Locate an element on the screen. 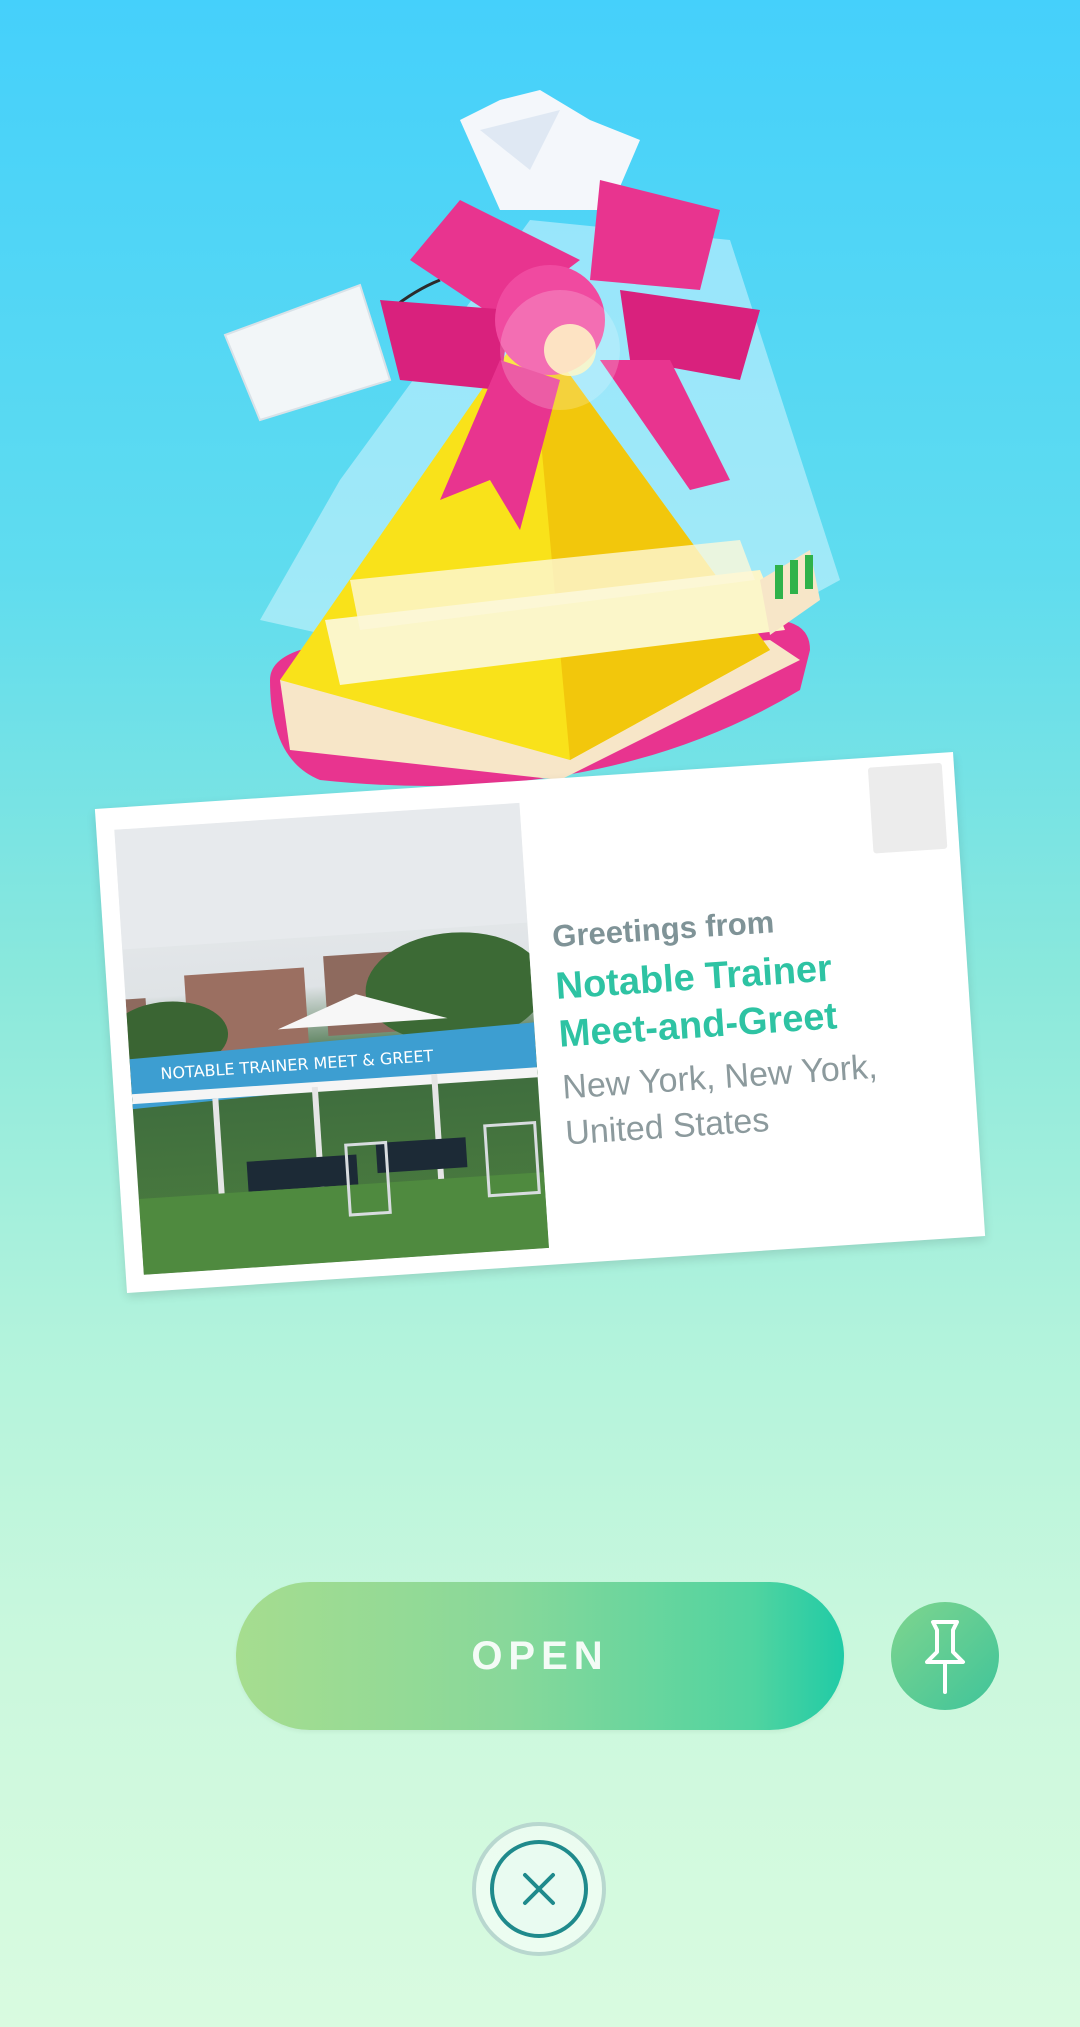 This screenshot has width=1080, height=2027. postcard-photo: NOTABLE TRAINER MEET & GREET is located at coordinates (331, 1038).